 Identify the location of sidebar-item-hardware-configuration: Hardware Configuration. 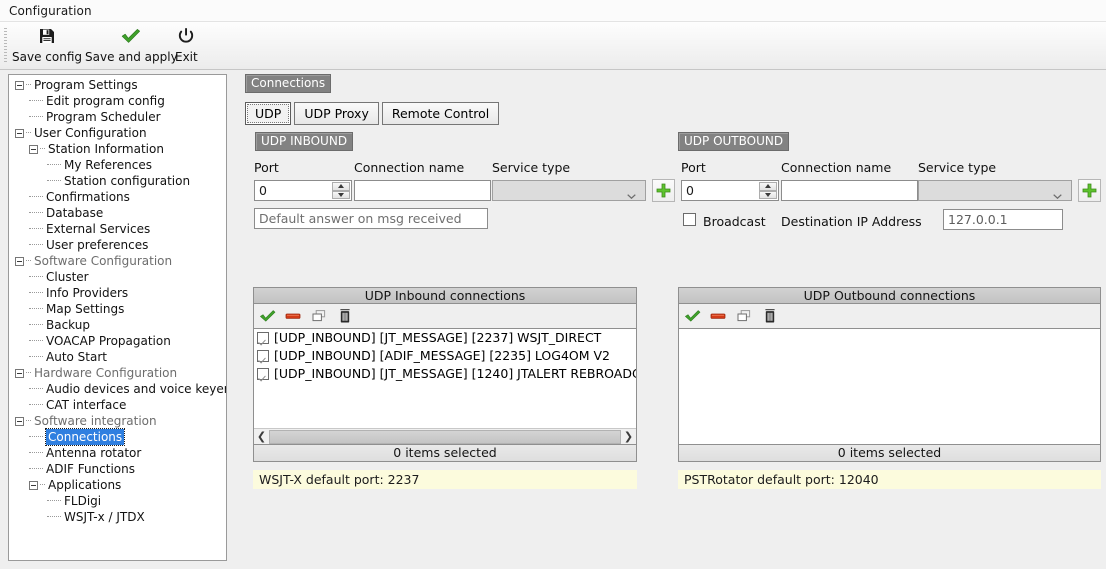
(117, 373).